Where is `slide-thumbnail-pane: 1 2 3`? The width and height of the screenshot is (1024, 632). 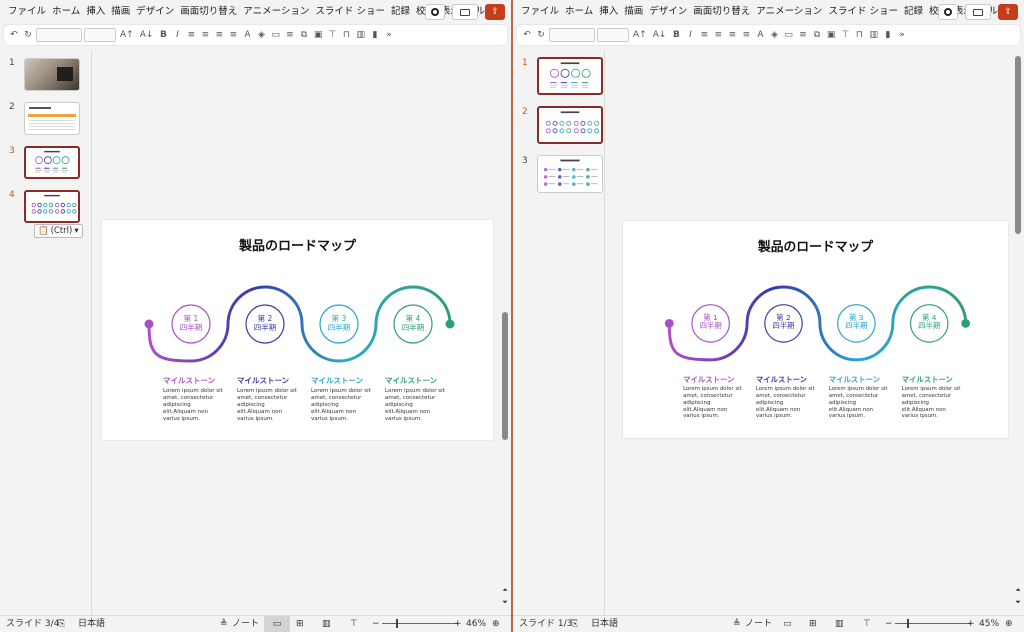 slide-thumbnail-pane: 1 2 3 is located at coordinates (559, 332).